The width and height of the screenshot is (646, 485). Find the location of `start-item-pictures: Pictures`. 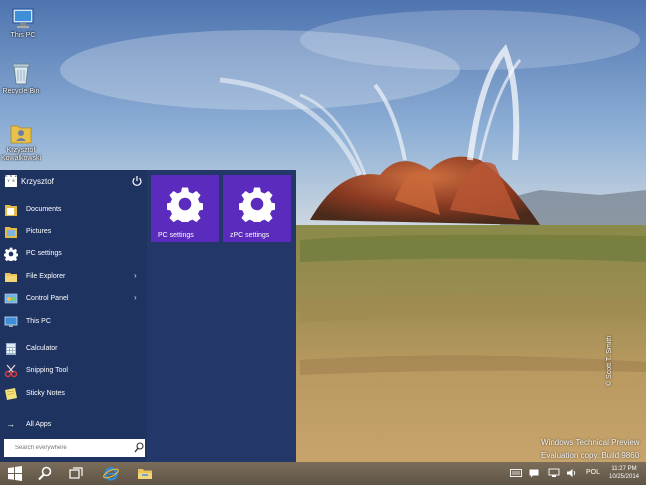

start-item-pictures: Pictures is located at coordinates (73, 232).